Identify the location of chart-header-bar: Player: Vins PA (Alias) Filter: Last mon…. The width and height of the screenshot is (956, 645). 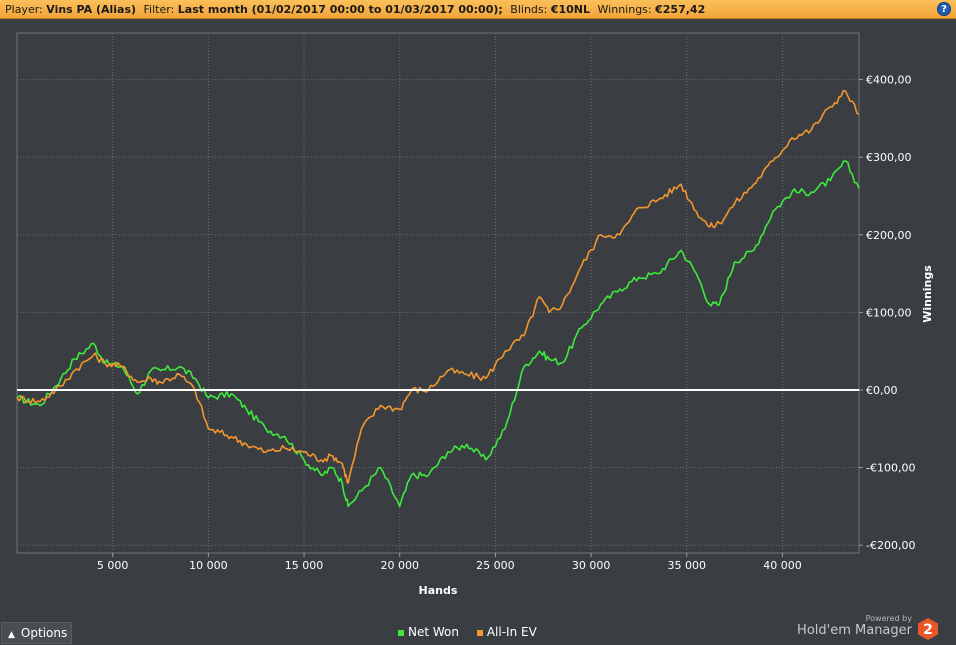
(478, 9).